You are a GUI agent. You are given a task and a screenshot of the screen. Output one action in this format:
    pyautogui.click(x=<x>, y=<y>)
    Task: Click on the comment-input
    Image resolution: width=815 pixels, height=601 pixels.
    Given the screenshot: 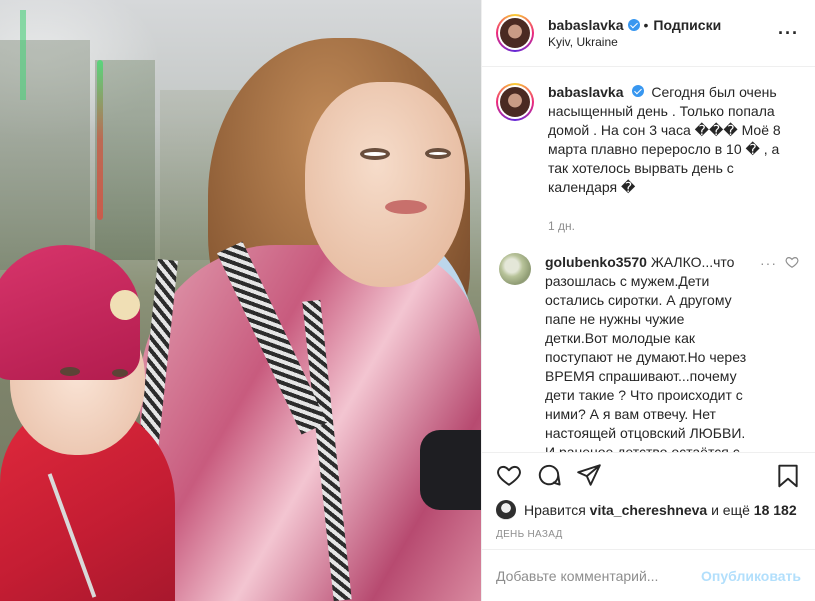 What is the action you would take?
    pyautogui.click(x=599, y=575)
    